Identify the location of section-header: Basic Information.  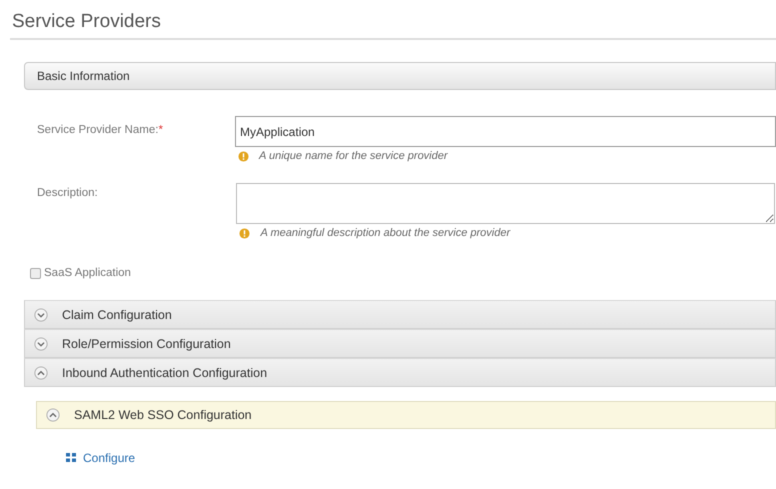
(400, 76).